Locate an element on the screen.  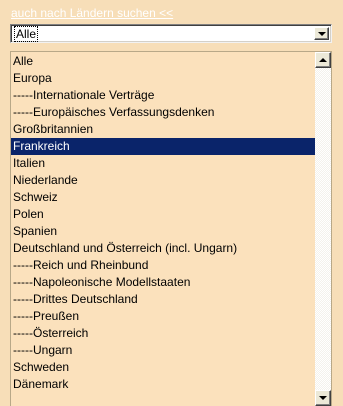
list-option: -----Ungarn is located at coordinates (163, 350).